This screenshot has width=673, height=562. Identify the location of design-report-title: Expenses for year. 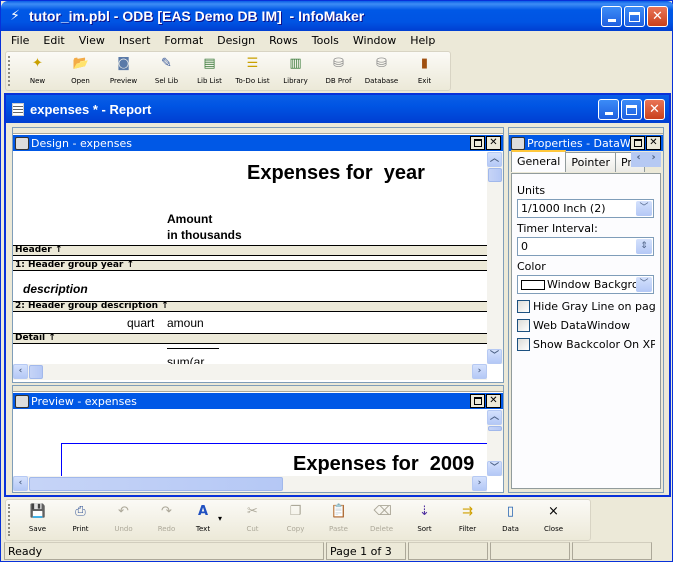
(336, 173).